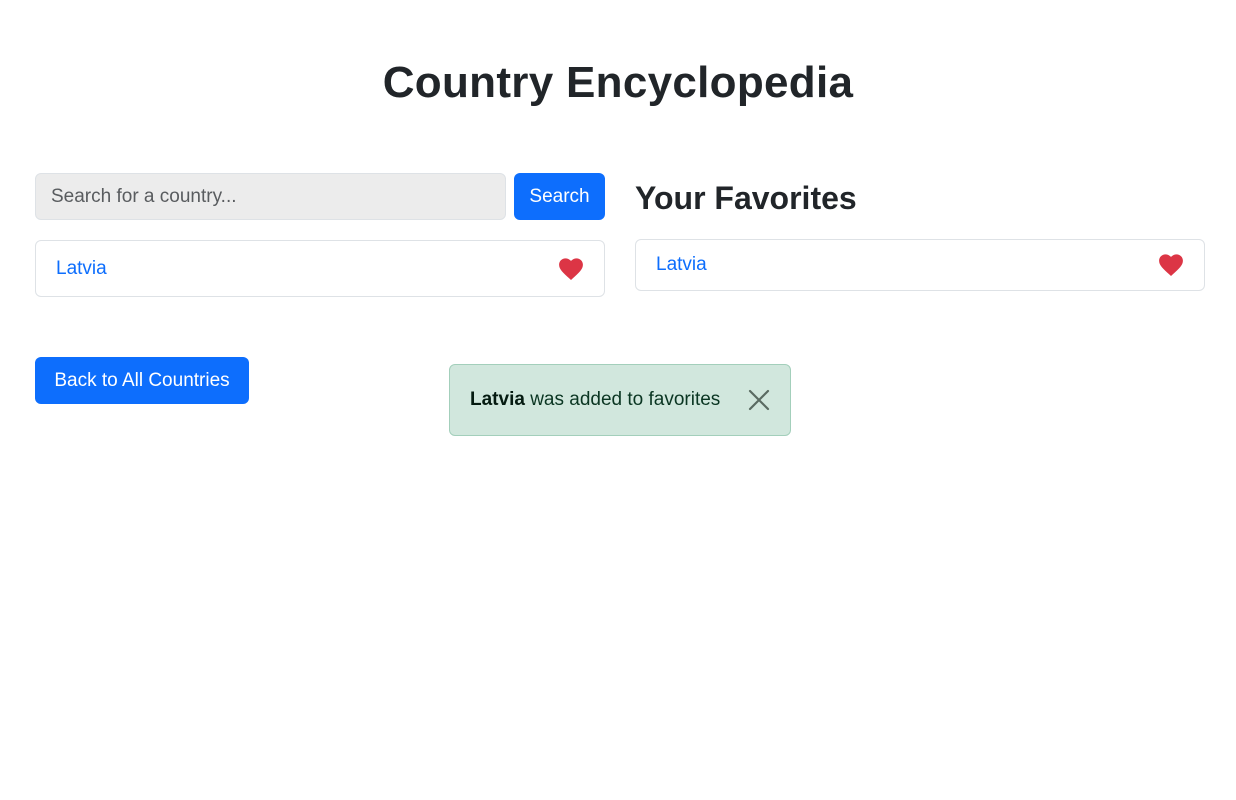 Image resolution: width=1236 pixels, height=800 pixels. Describe the element at coordinates (618, 82) in the screenshot. I see `page-title: Country Encyclopedia` at that location.